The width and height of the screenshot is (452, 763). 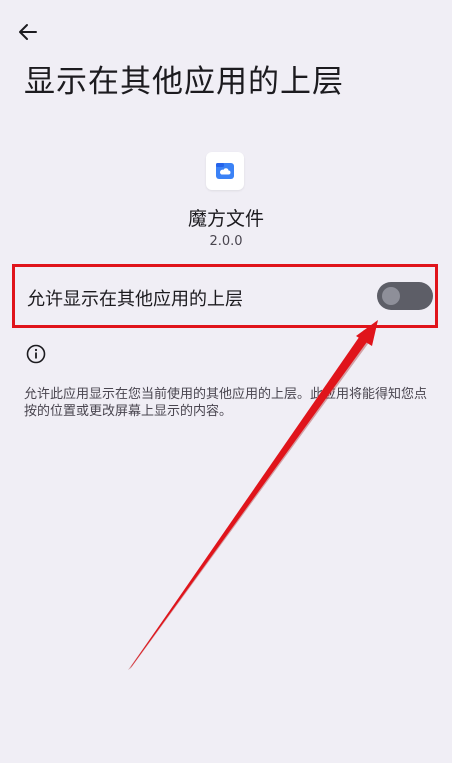 What do you see at coordinates (184, 82) in the screenshot?
I see `page-title: 显示在其他应用的上层` at bounding box center [184, 82].